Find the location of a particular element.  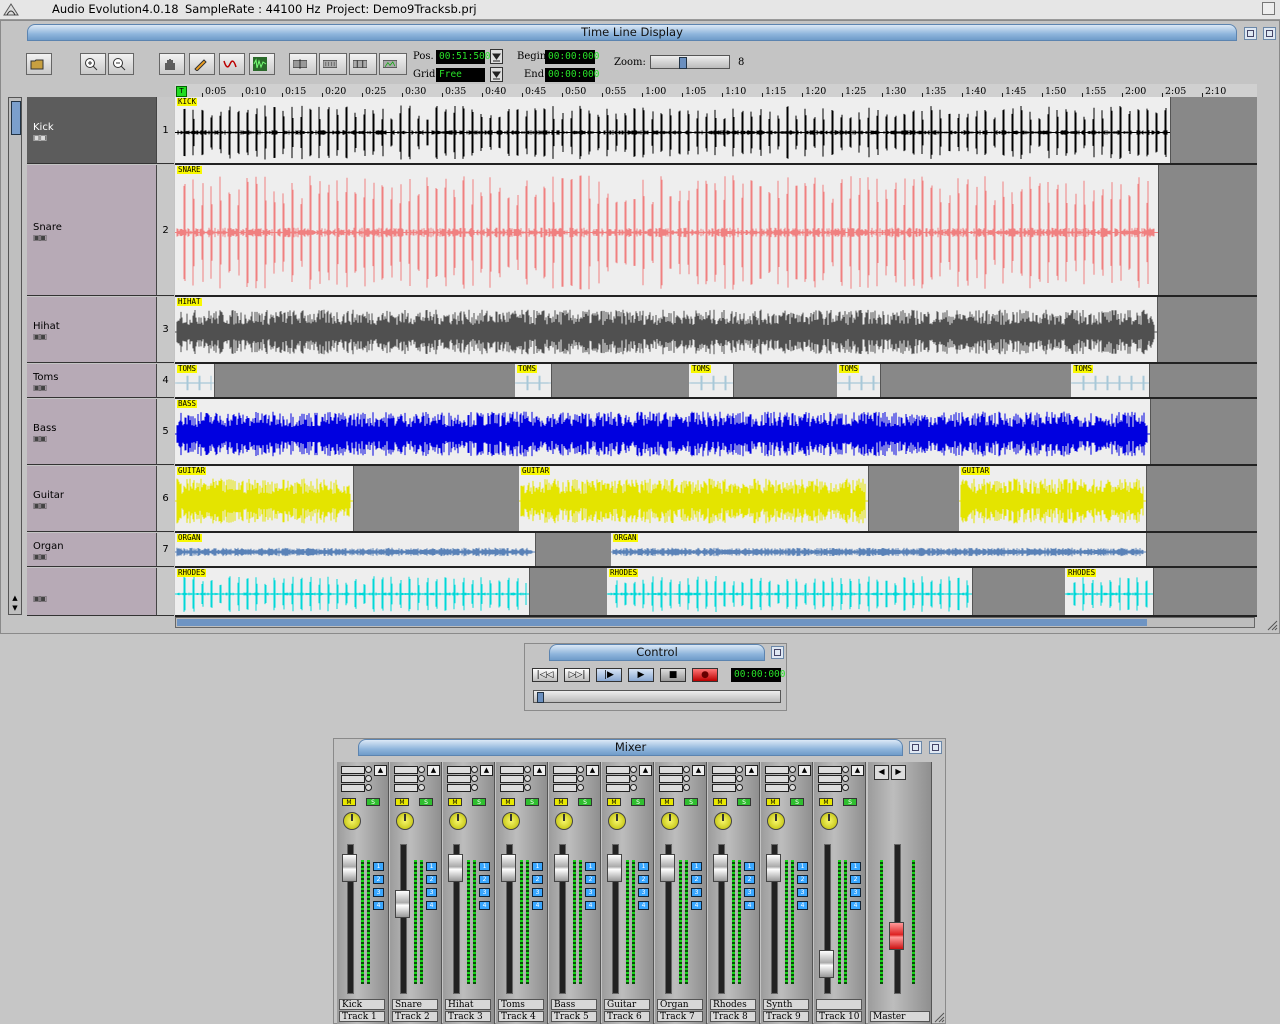

window-zoom-button is located at coordinates (915, 747).